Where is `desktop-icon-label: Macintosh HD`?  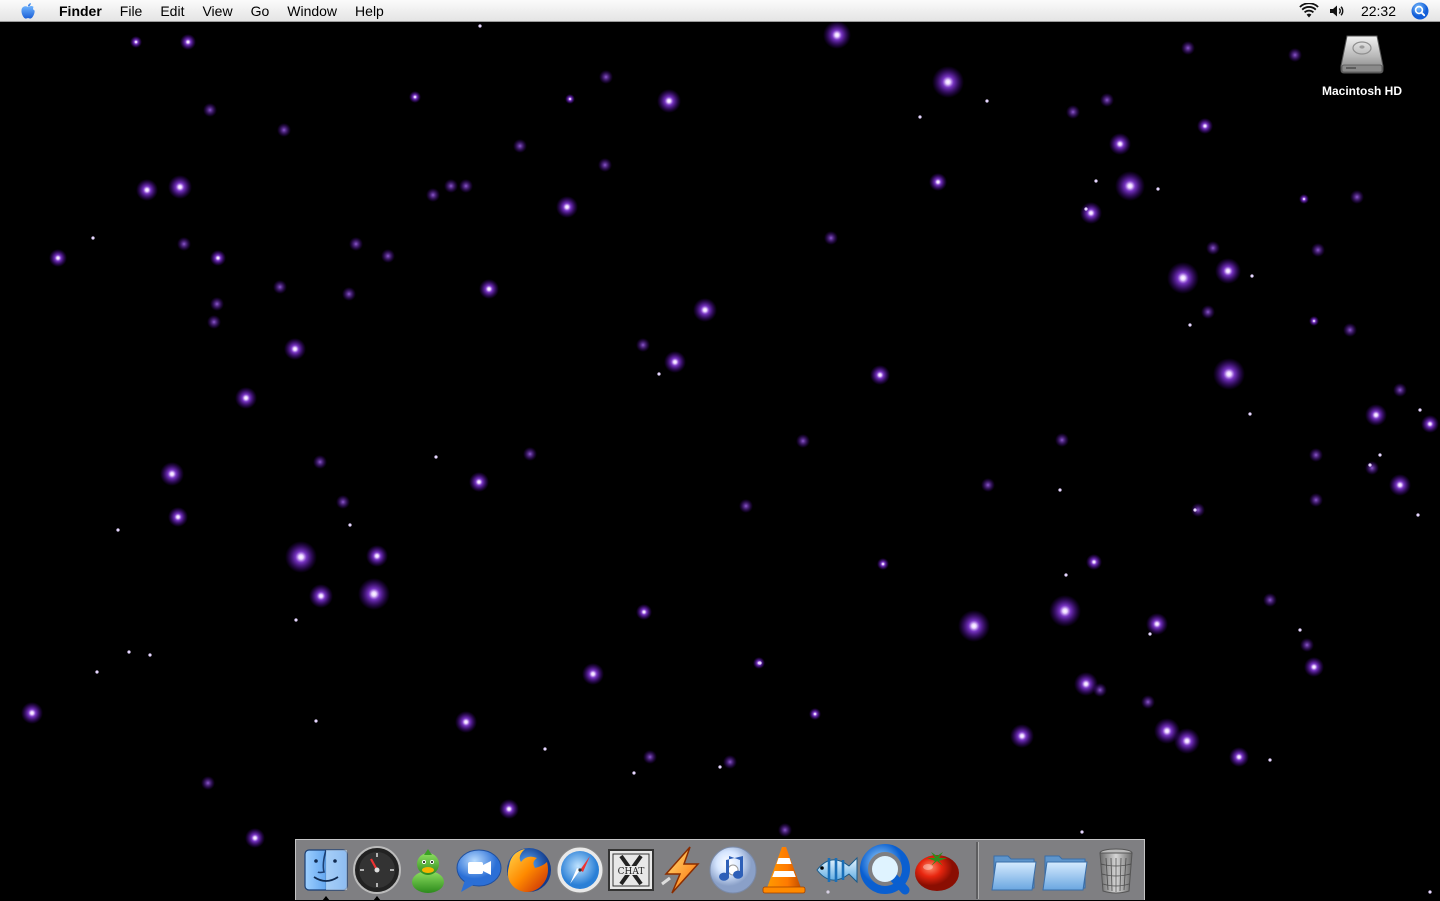 desktop-icon-label: Macintosh HD is located at coordinates (1361, 91).